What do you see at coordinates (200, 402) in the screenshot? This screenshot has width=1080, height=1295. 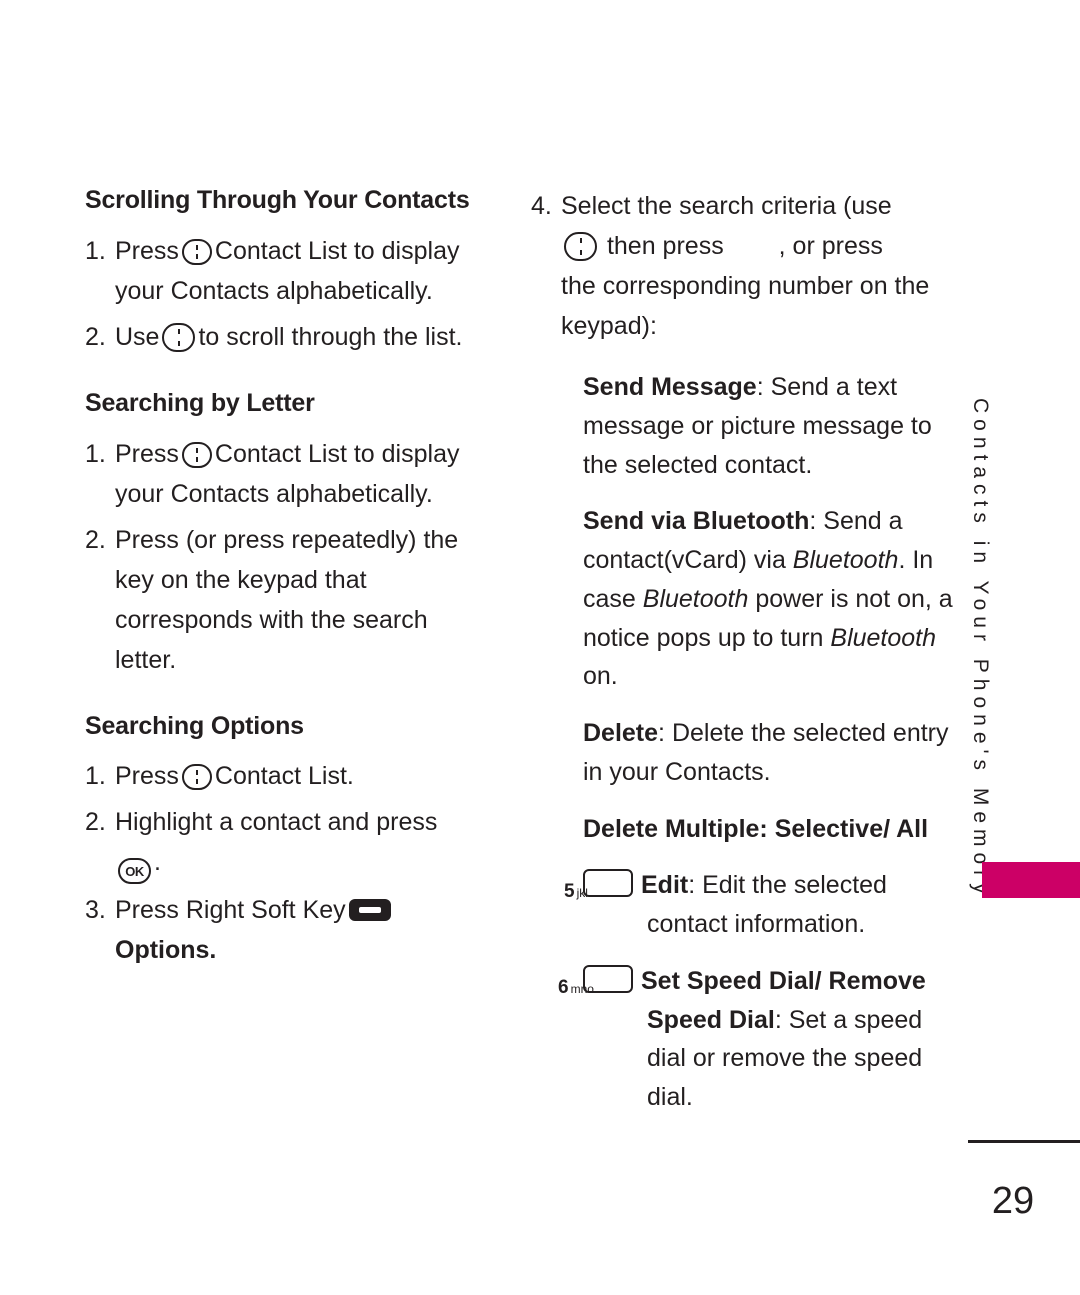 I see `heading-searching-by-letter: Searching by Letter` at bounding box center [200, 402].